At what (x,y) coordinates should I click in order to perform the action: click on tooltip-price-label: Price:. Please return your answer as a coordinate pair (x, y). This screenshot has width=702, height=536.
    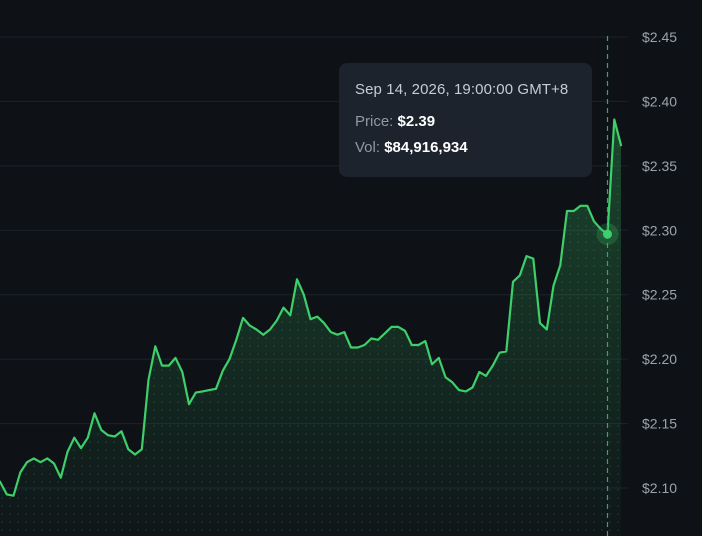
    Looking at the image, I should click on (374, 121).